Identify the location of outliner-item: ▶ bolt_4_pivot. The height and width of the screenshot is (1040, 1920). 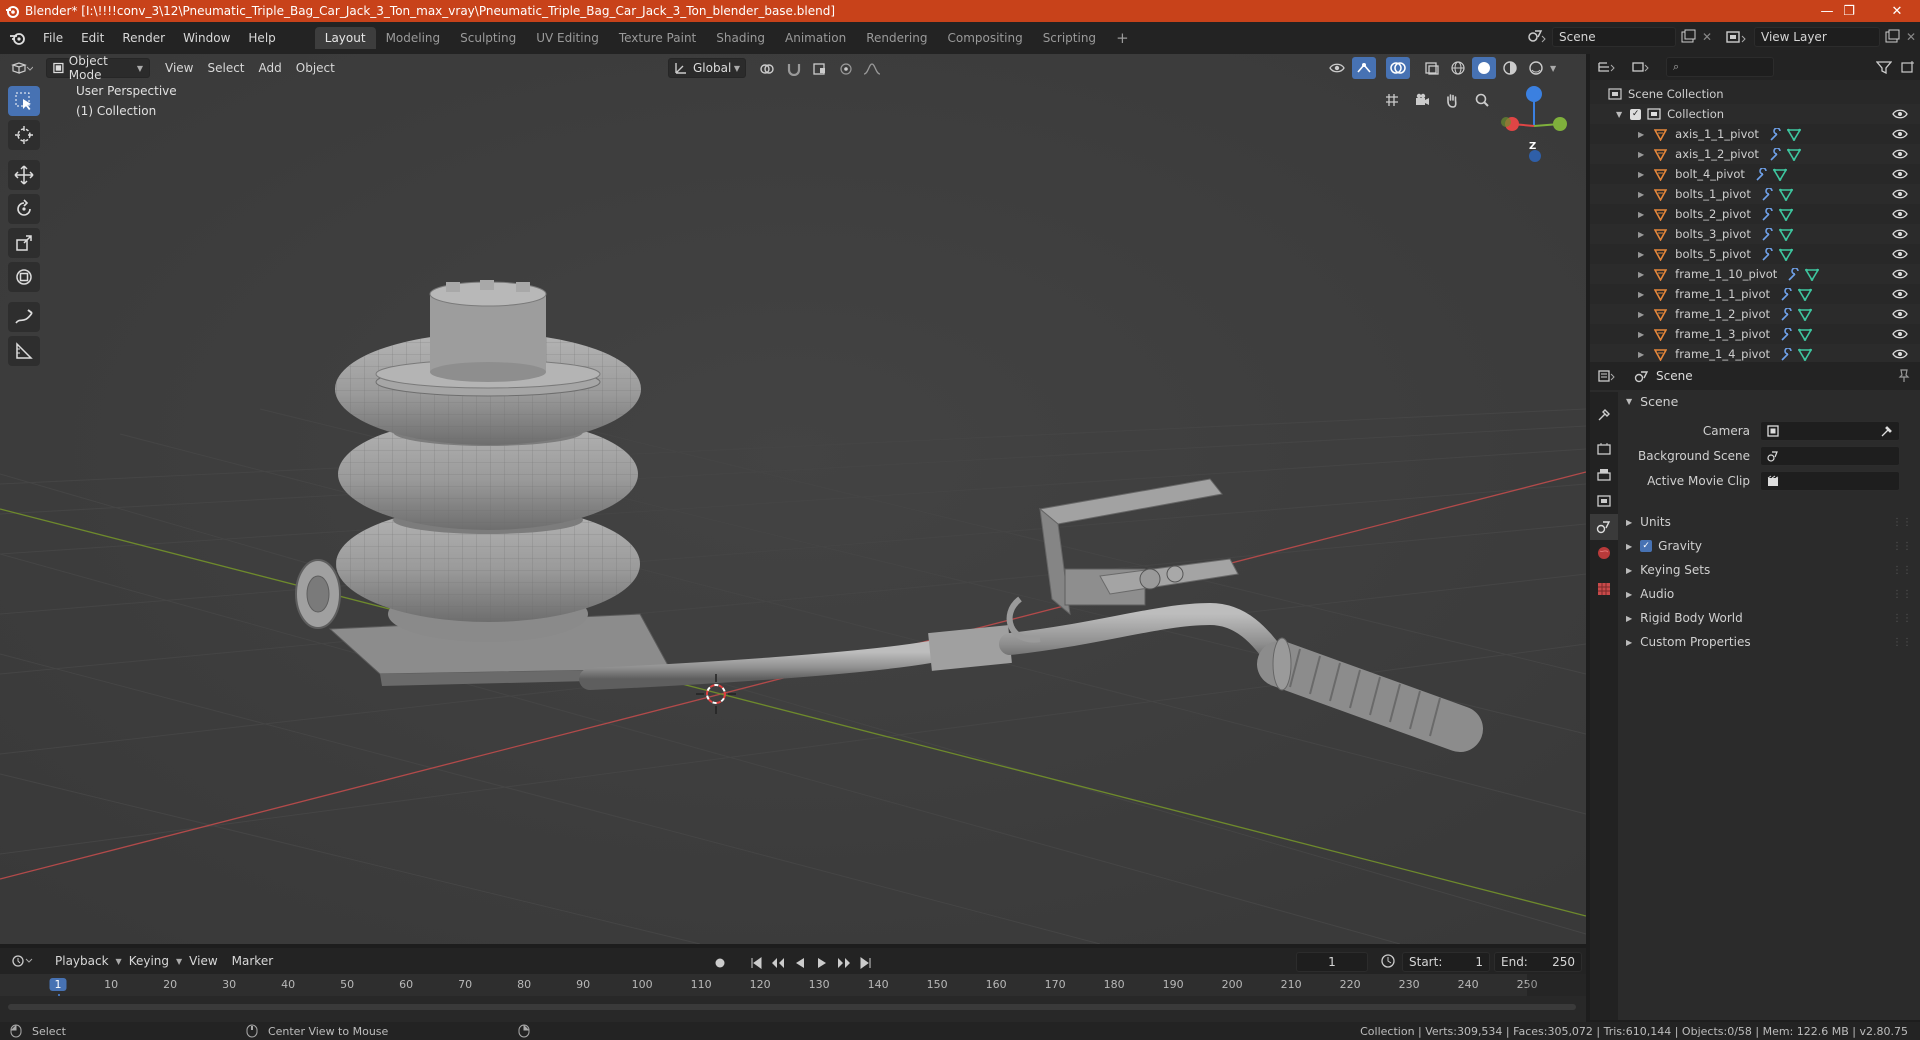
(1755, 174).